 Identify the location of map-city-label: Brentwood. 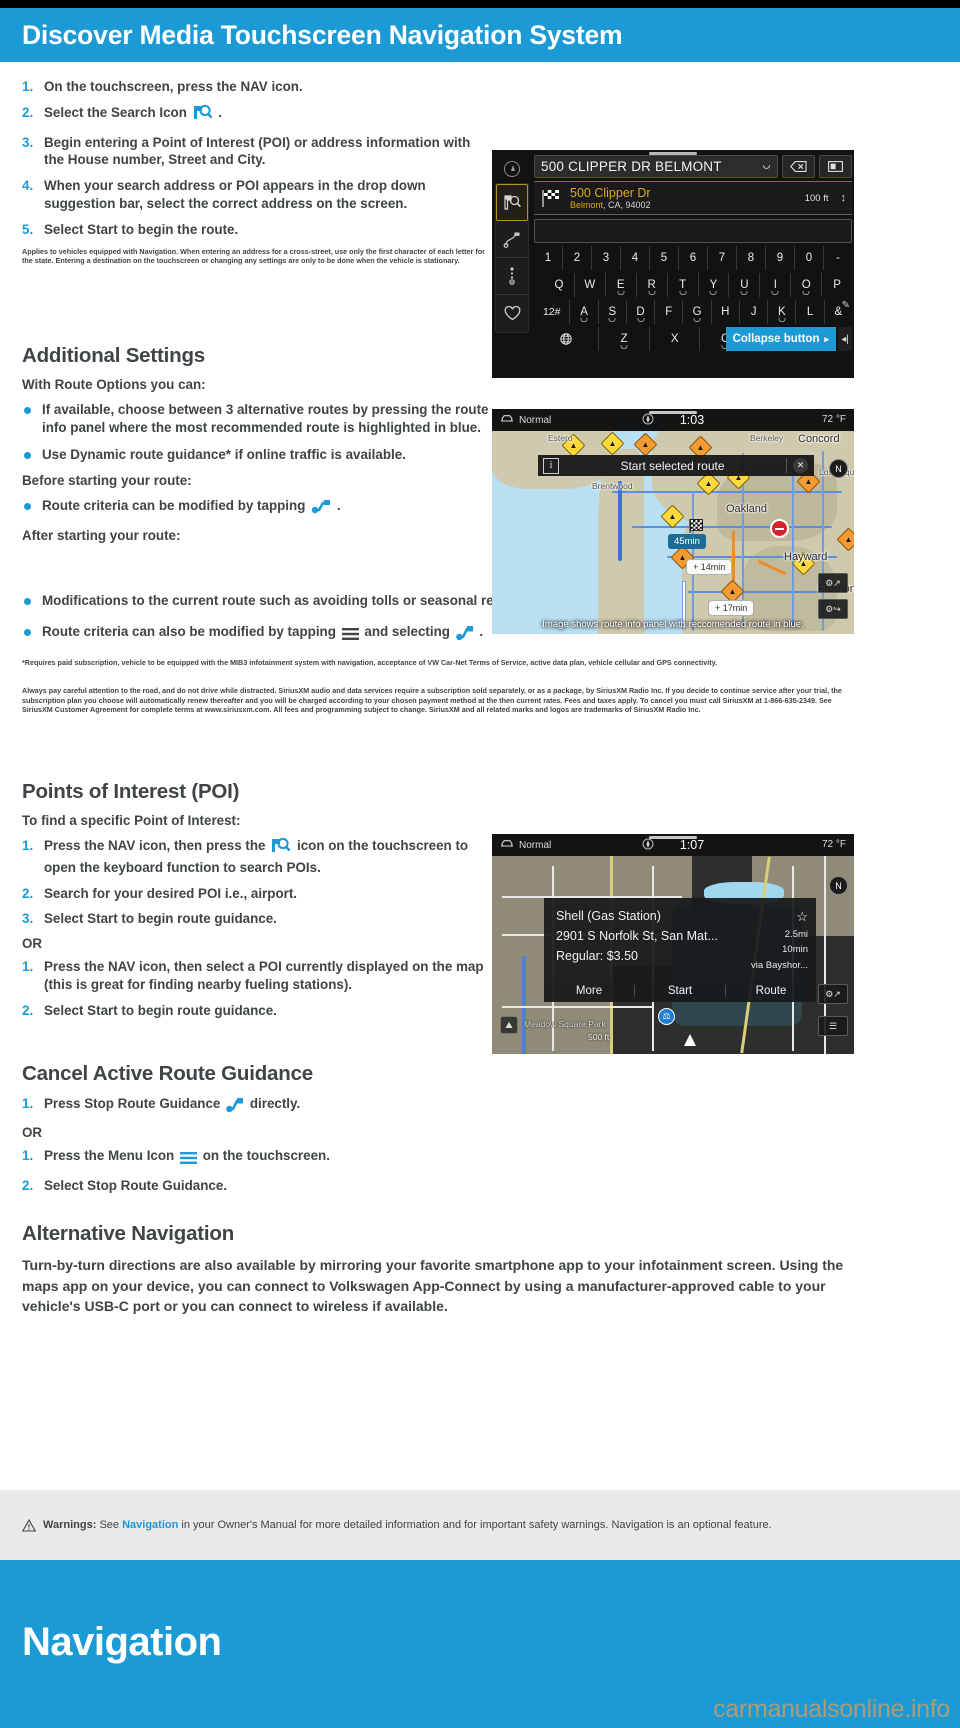
(612, 486).